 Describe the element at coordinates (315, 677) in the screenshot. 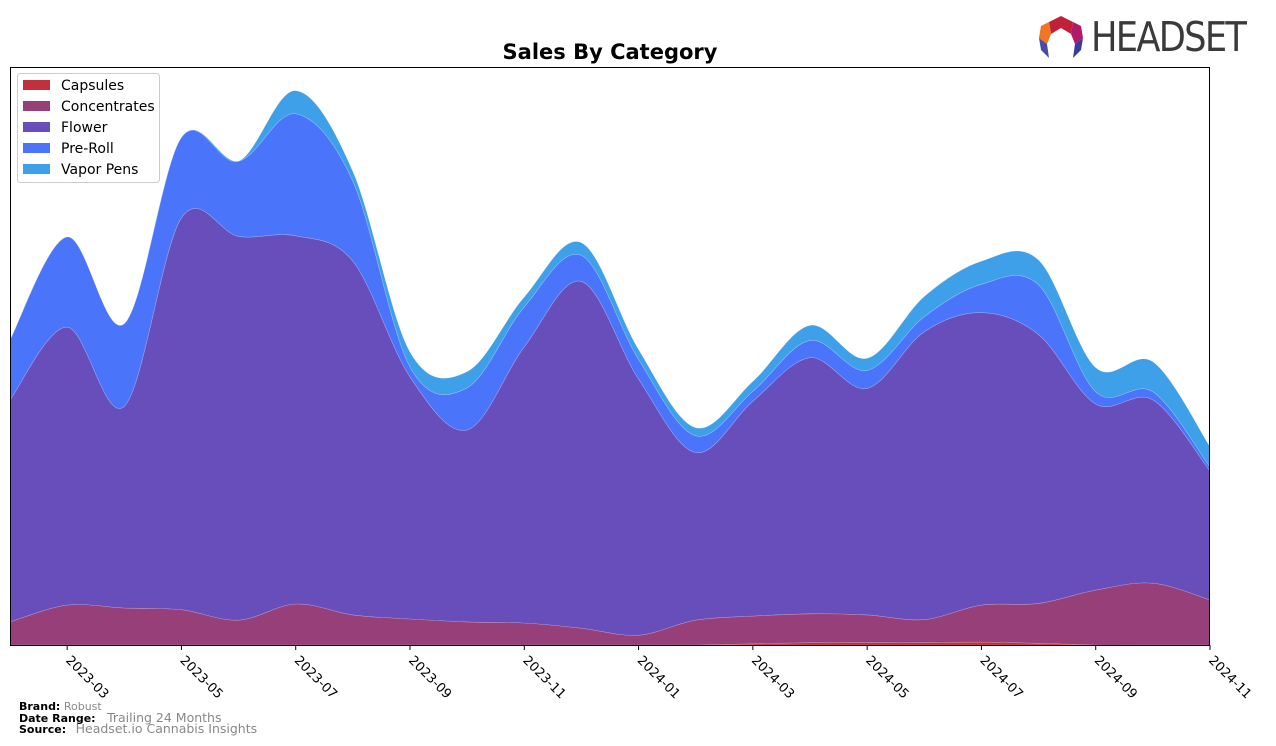

I see `x-tick-label: 2023-07` at that location.